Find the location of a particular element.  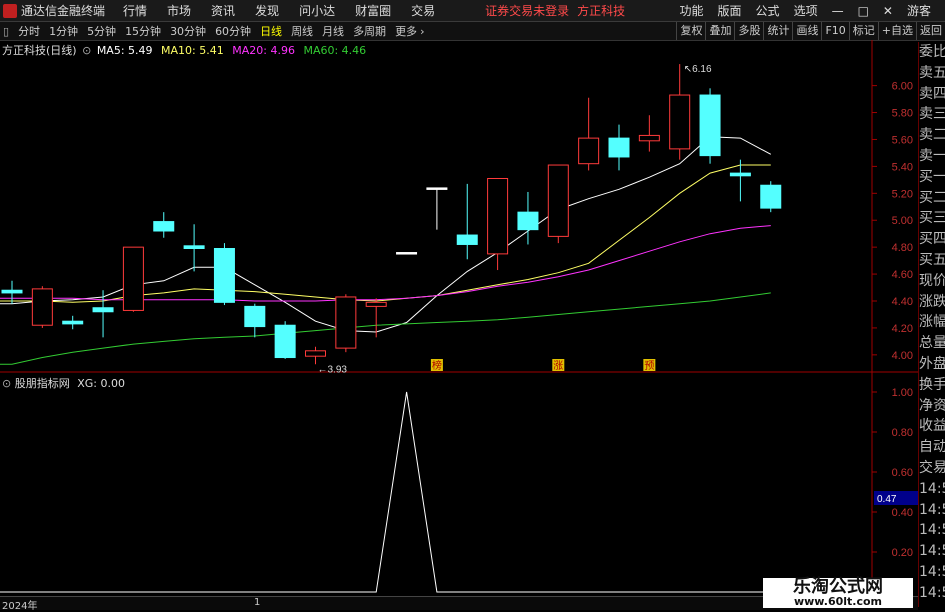

toggle-icon: ▯ is located at coordinates (6, 31).